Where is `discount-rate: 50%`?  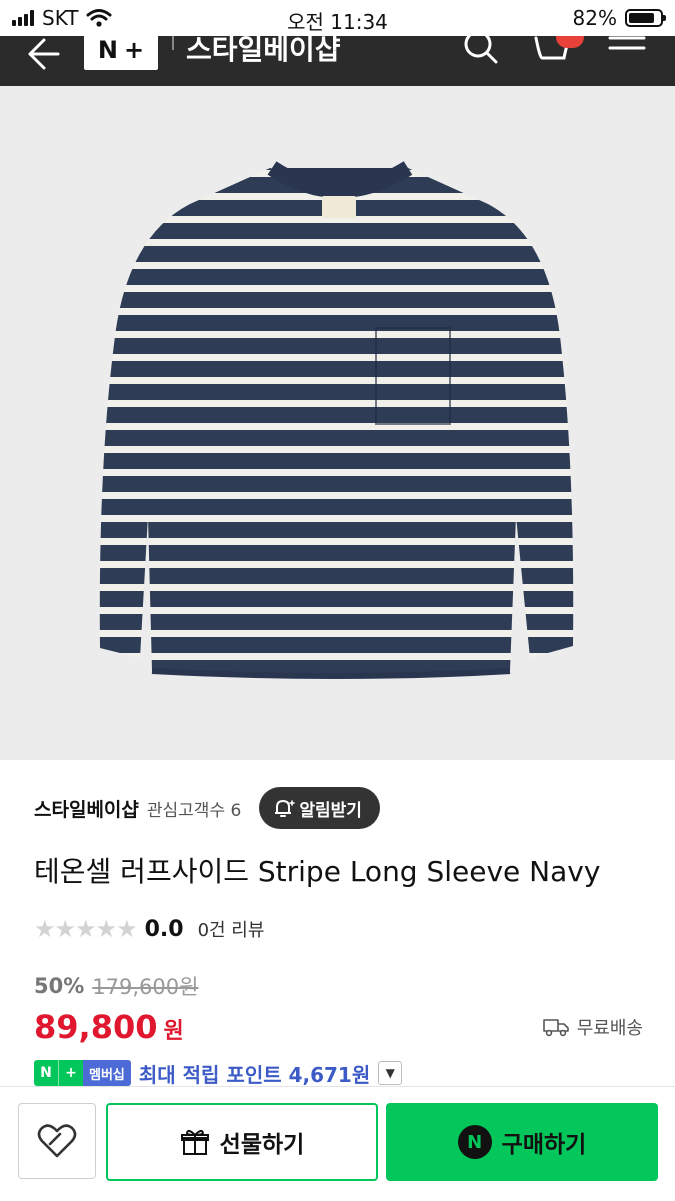 discount-rate: 50% is located at coordinates (59, 986).